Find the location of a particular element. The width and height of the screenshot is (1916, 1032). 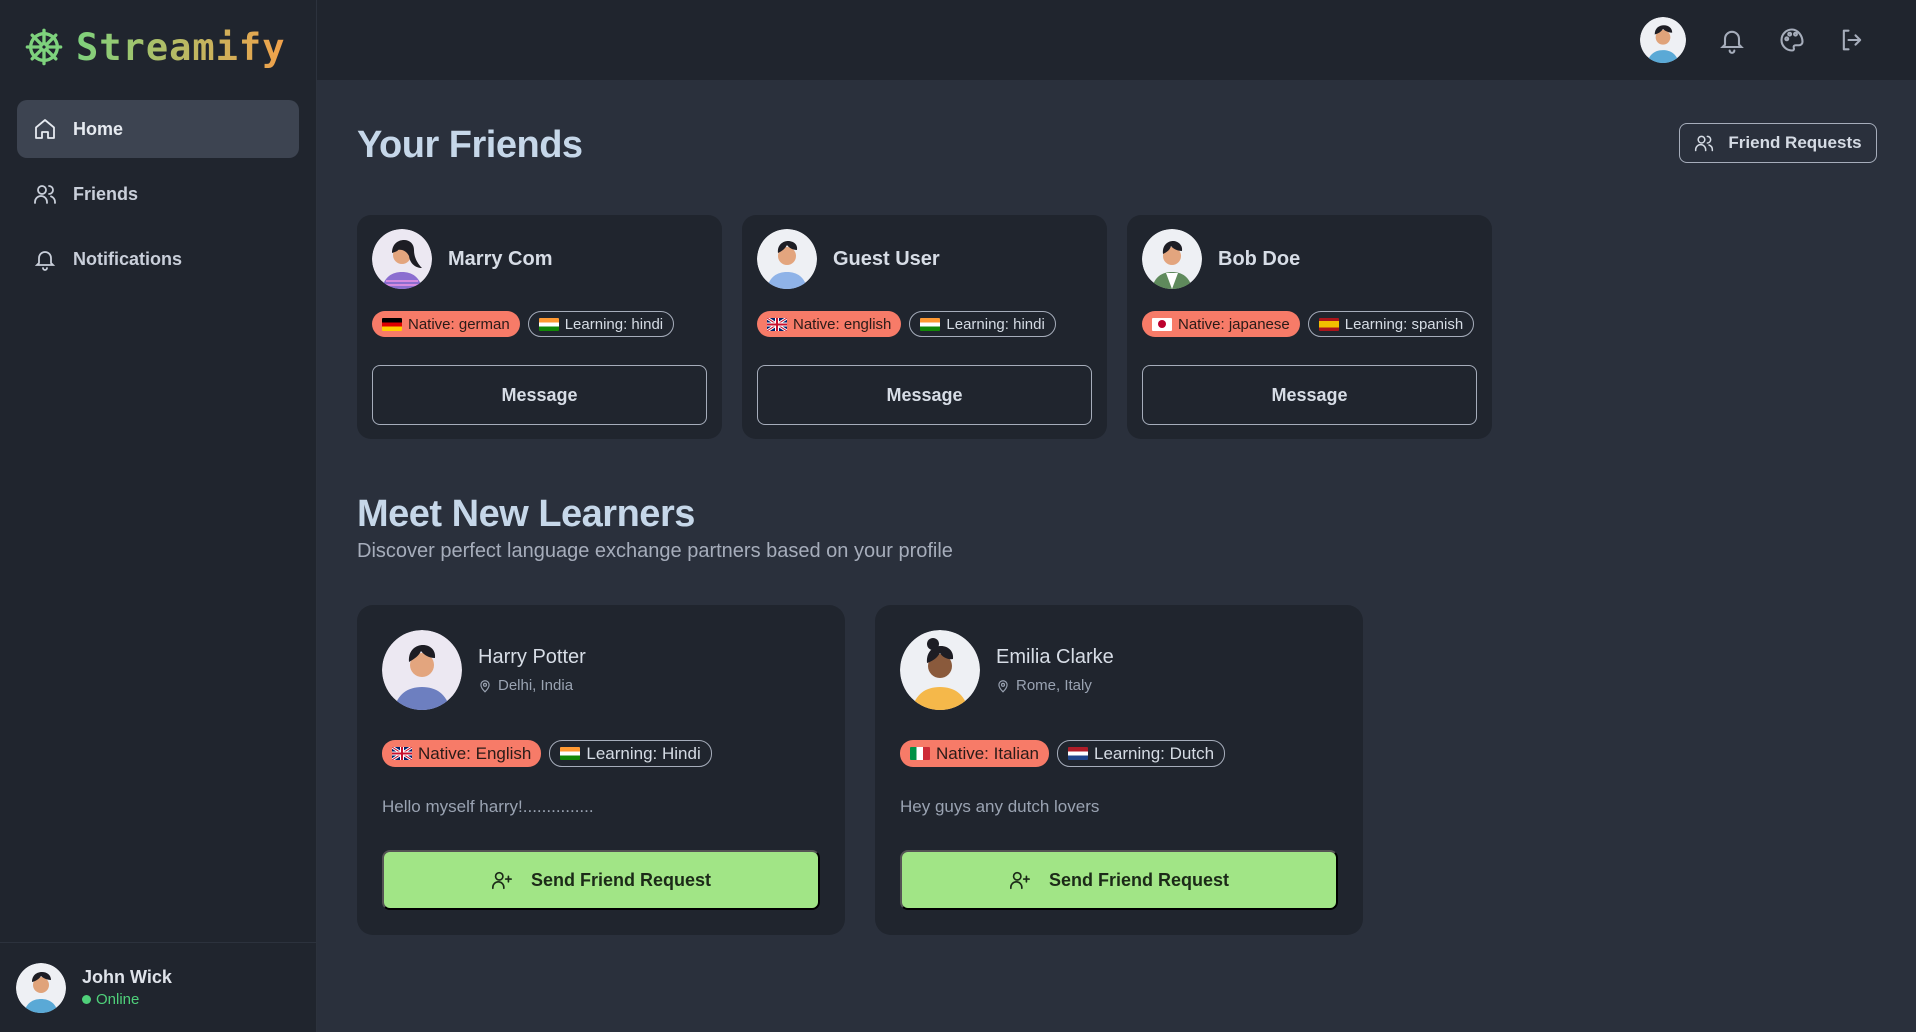

native-language-badge: Native: English is located at coordinates (462, 753).